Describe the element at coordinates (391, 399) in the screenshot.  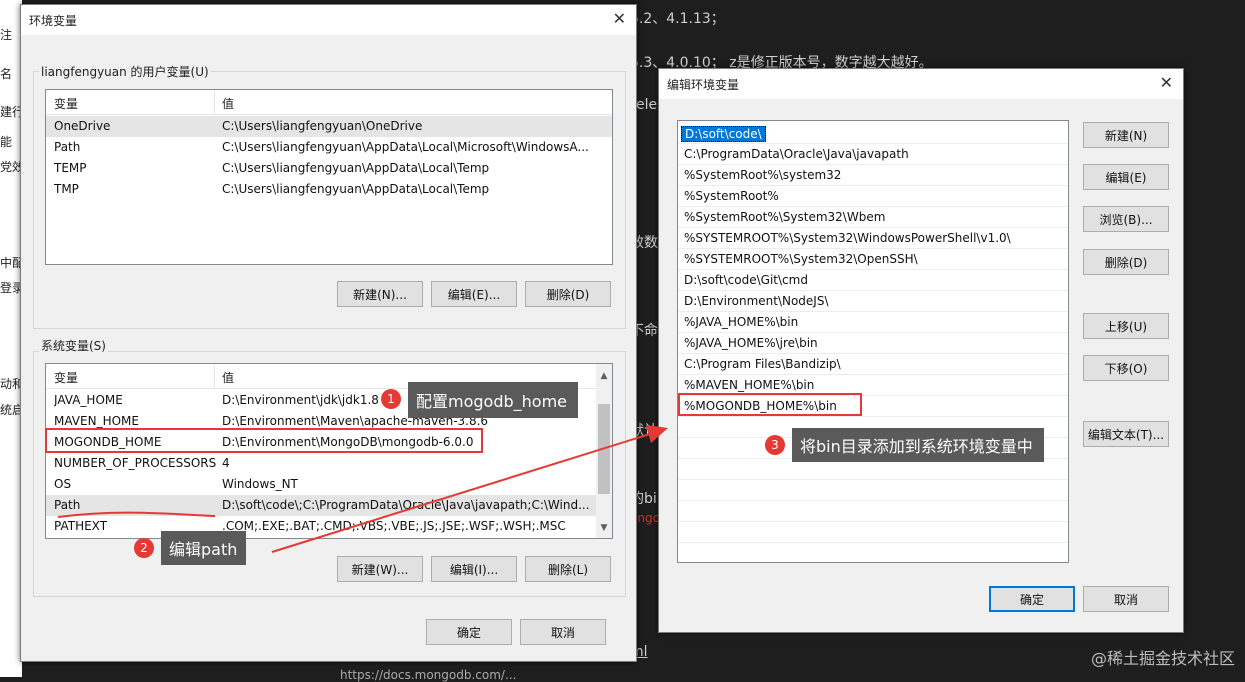
I see `step-badge: 1` at that location.